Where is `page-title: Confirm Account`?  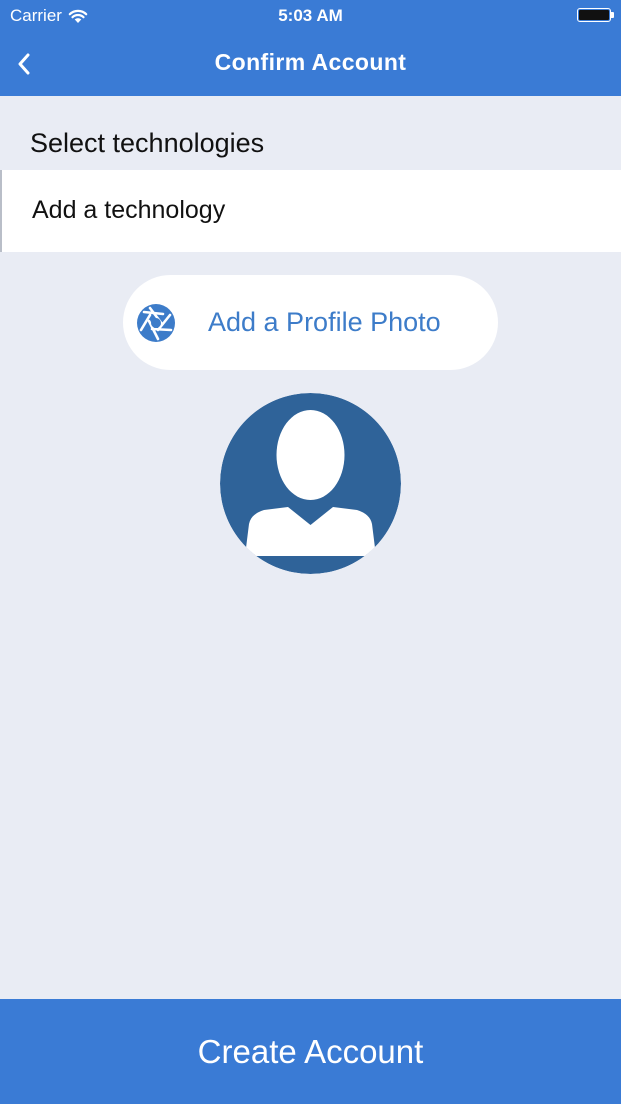 page-title: Confirm Account is located at coordinates (310, 62).